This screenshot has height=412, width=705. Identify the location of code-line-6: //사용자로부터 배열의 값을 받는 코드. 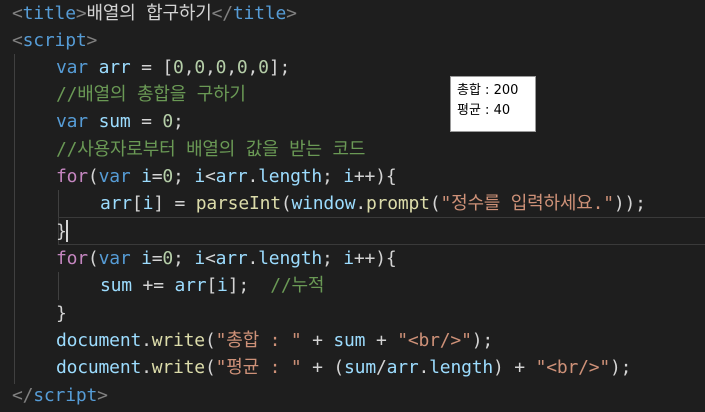
(211, 149).